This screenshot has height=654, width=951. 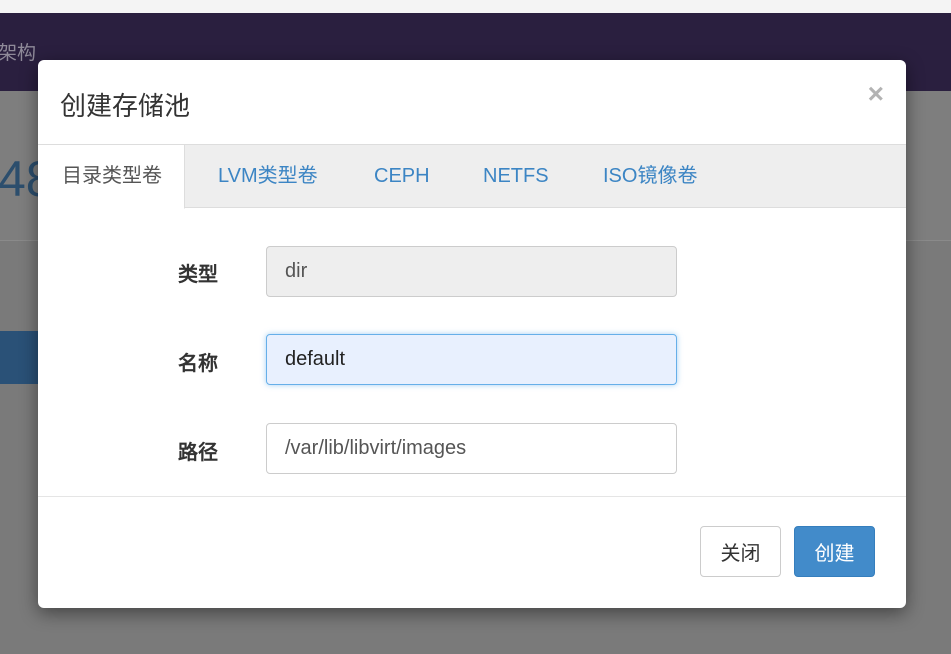 I want to click on tab-dir: 目录类型卷, so click(x=111, y=177).